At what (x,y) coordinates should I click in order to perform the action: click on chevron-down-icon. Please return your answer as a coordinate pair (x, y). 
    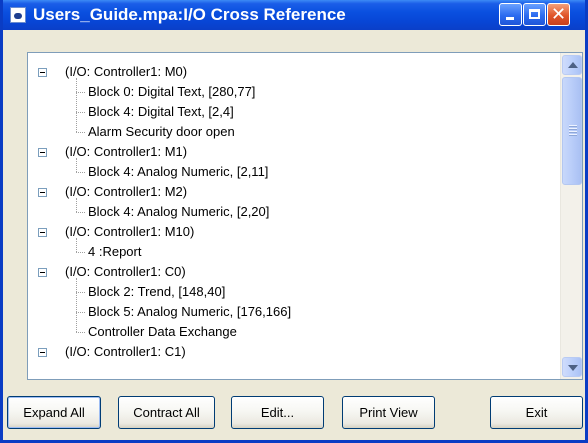
    Looking at the image, I should click on (573, 368).